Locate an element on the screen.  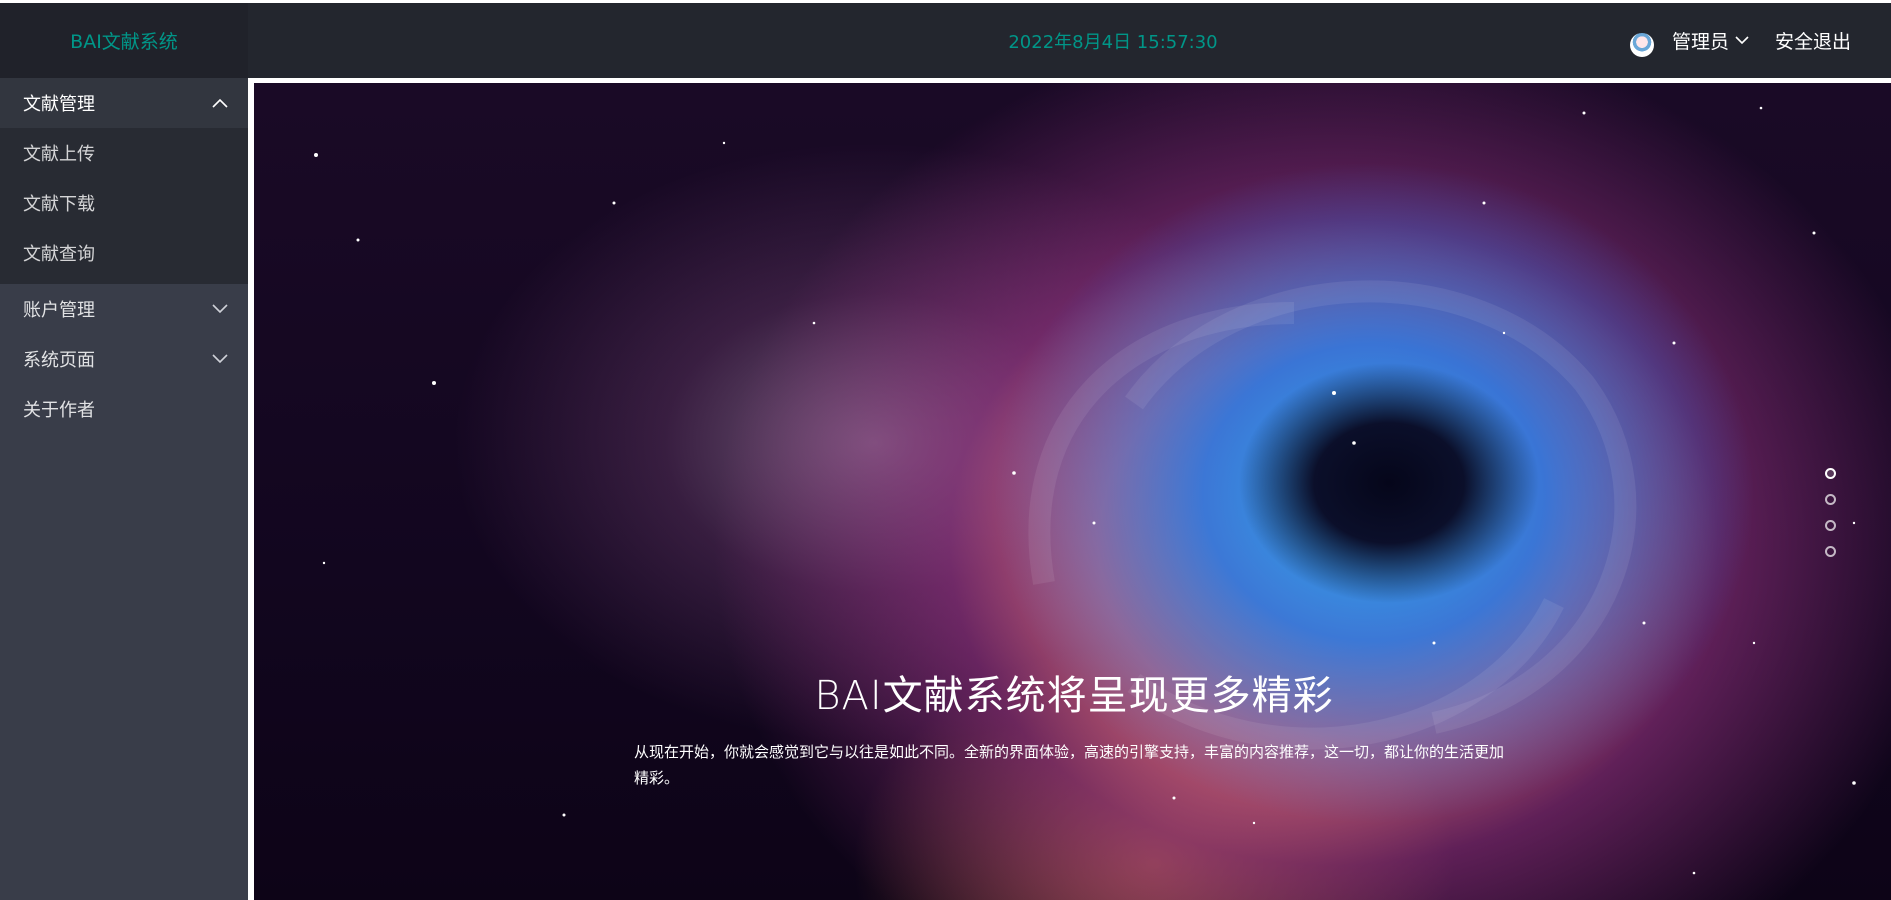
user-menu: 管理员 is located at coordinates (1710, 40).